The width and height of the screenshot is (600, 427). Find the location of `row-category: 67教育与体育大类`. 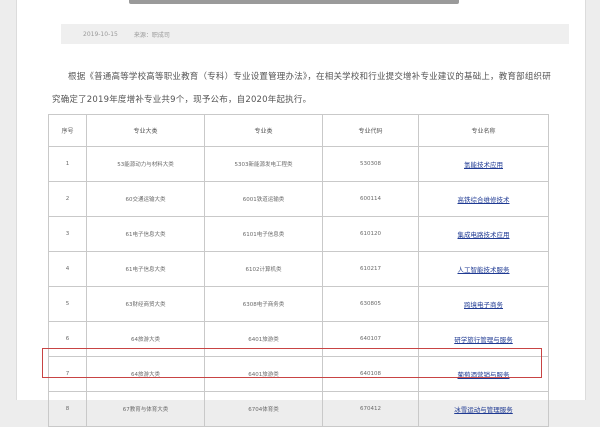

row-category: 67教育与体育大类 is located at coordinates (145, 409).